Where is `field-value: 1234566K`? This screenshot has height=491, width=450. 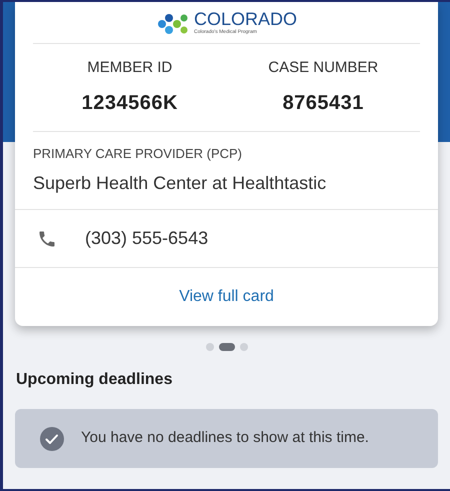
field-value: 1234566K is located at coordinates (130, 103).